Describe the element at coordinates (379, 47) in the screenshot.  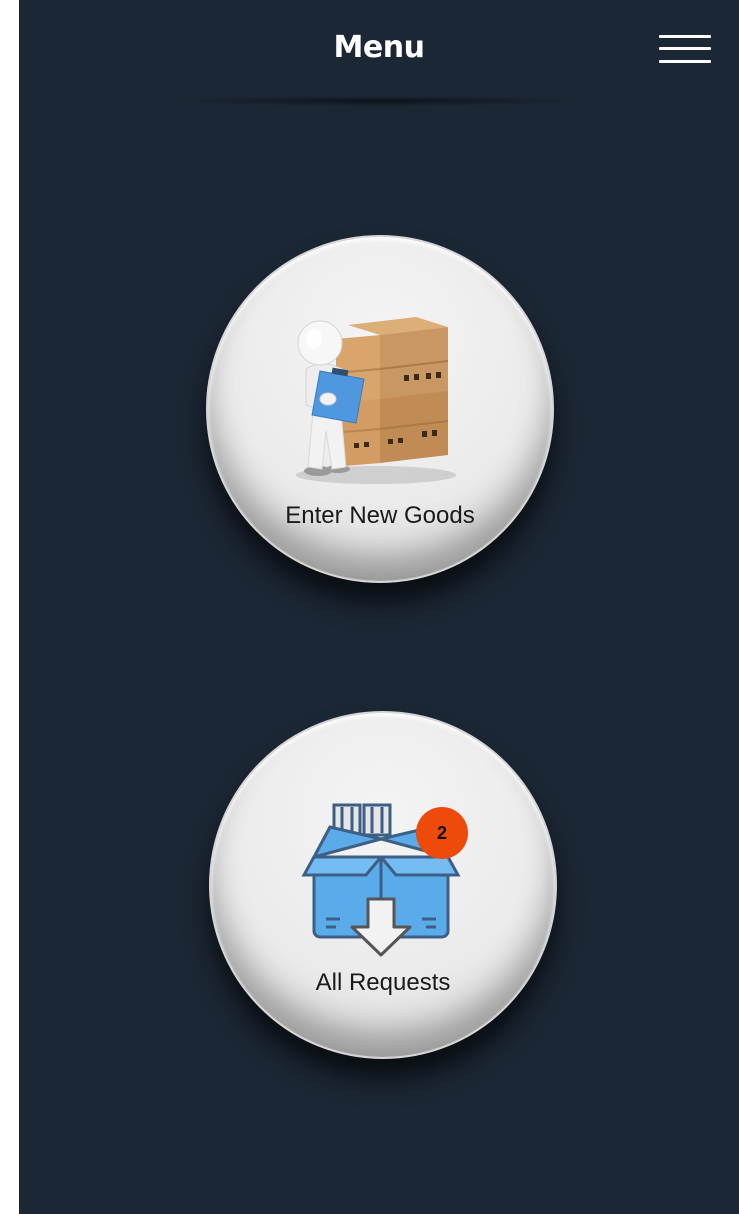
I see `page-title: Menu` at that location.